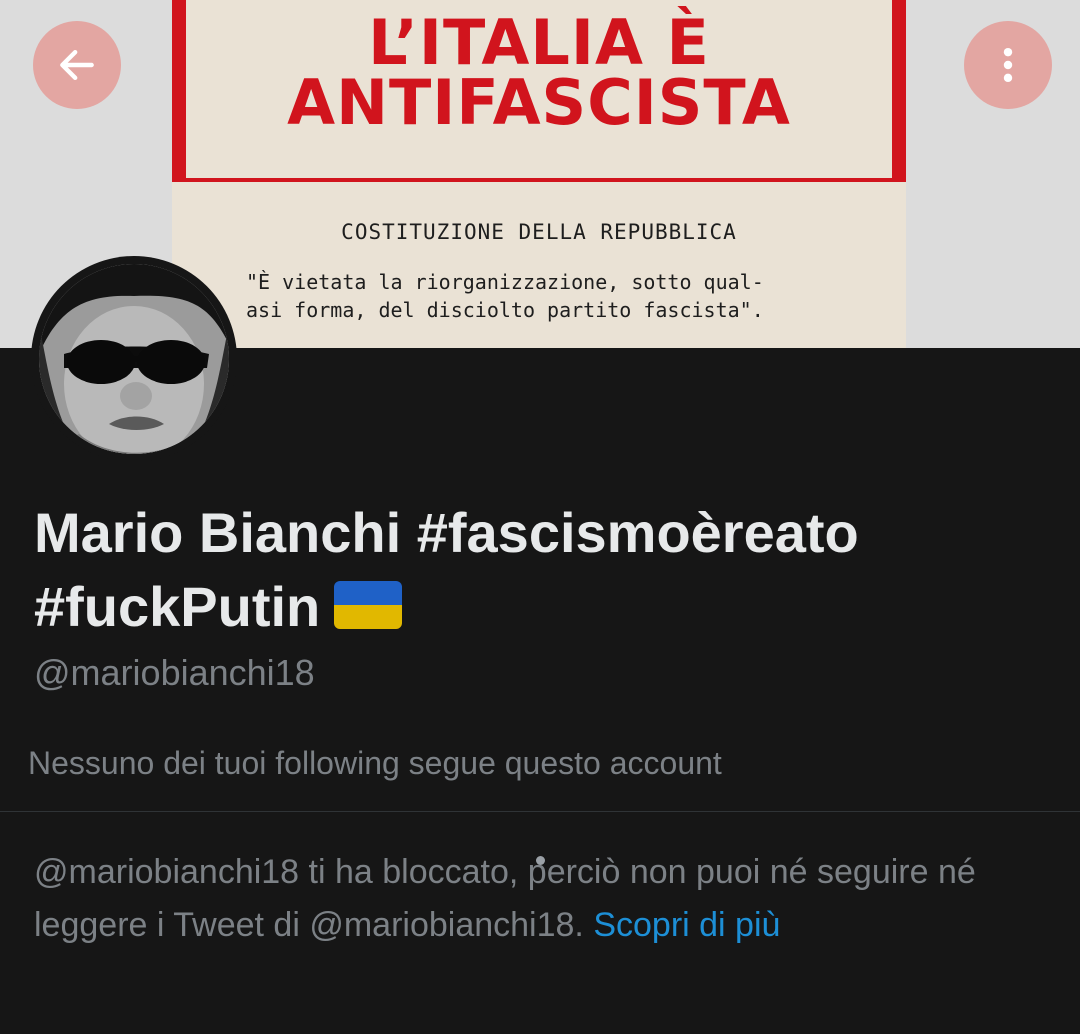  Describe the element at coordinates (686, 925) in the screenshot. I see `learn-more-link: Scopri di più` at that location.